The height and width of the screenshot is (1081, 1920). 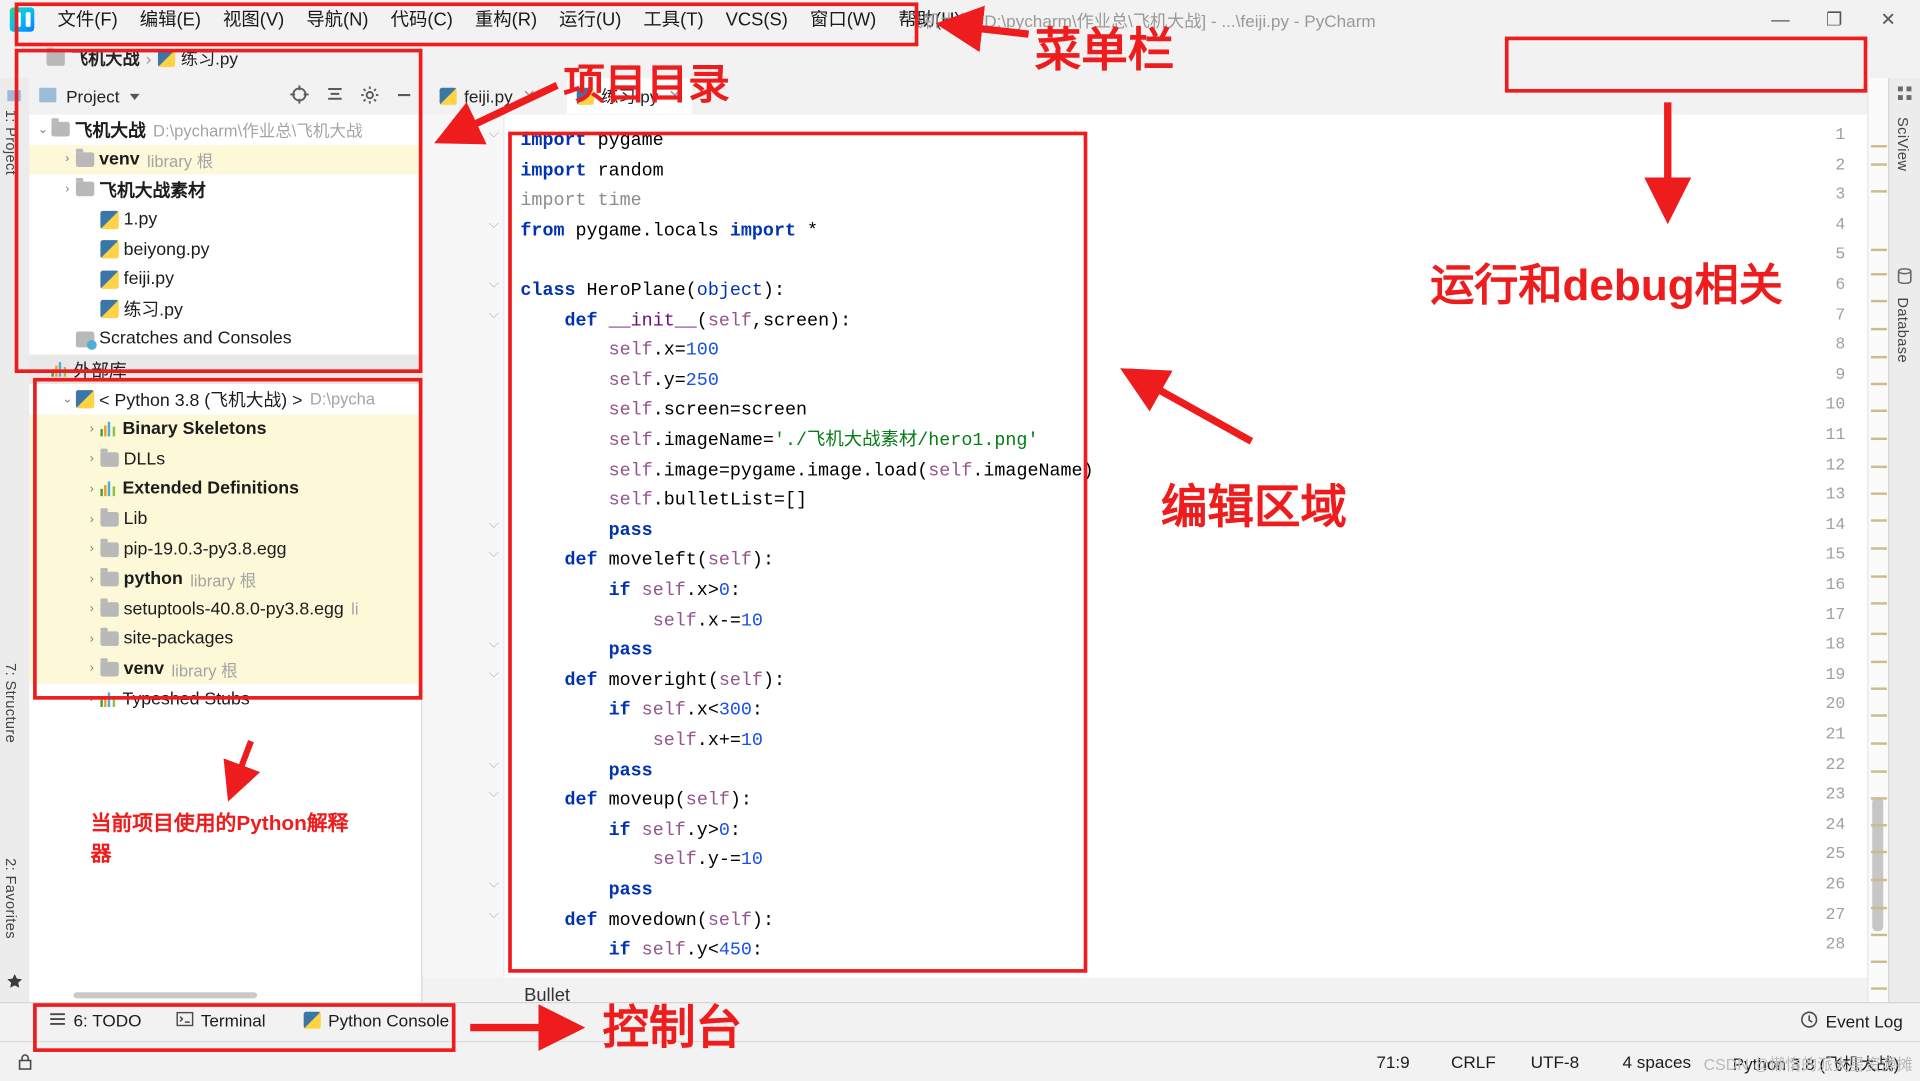 What do you see at coordinates (14, 981) in the screenshot?
I see `star-icon` at bounding box center [14, 981].